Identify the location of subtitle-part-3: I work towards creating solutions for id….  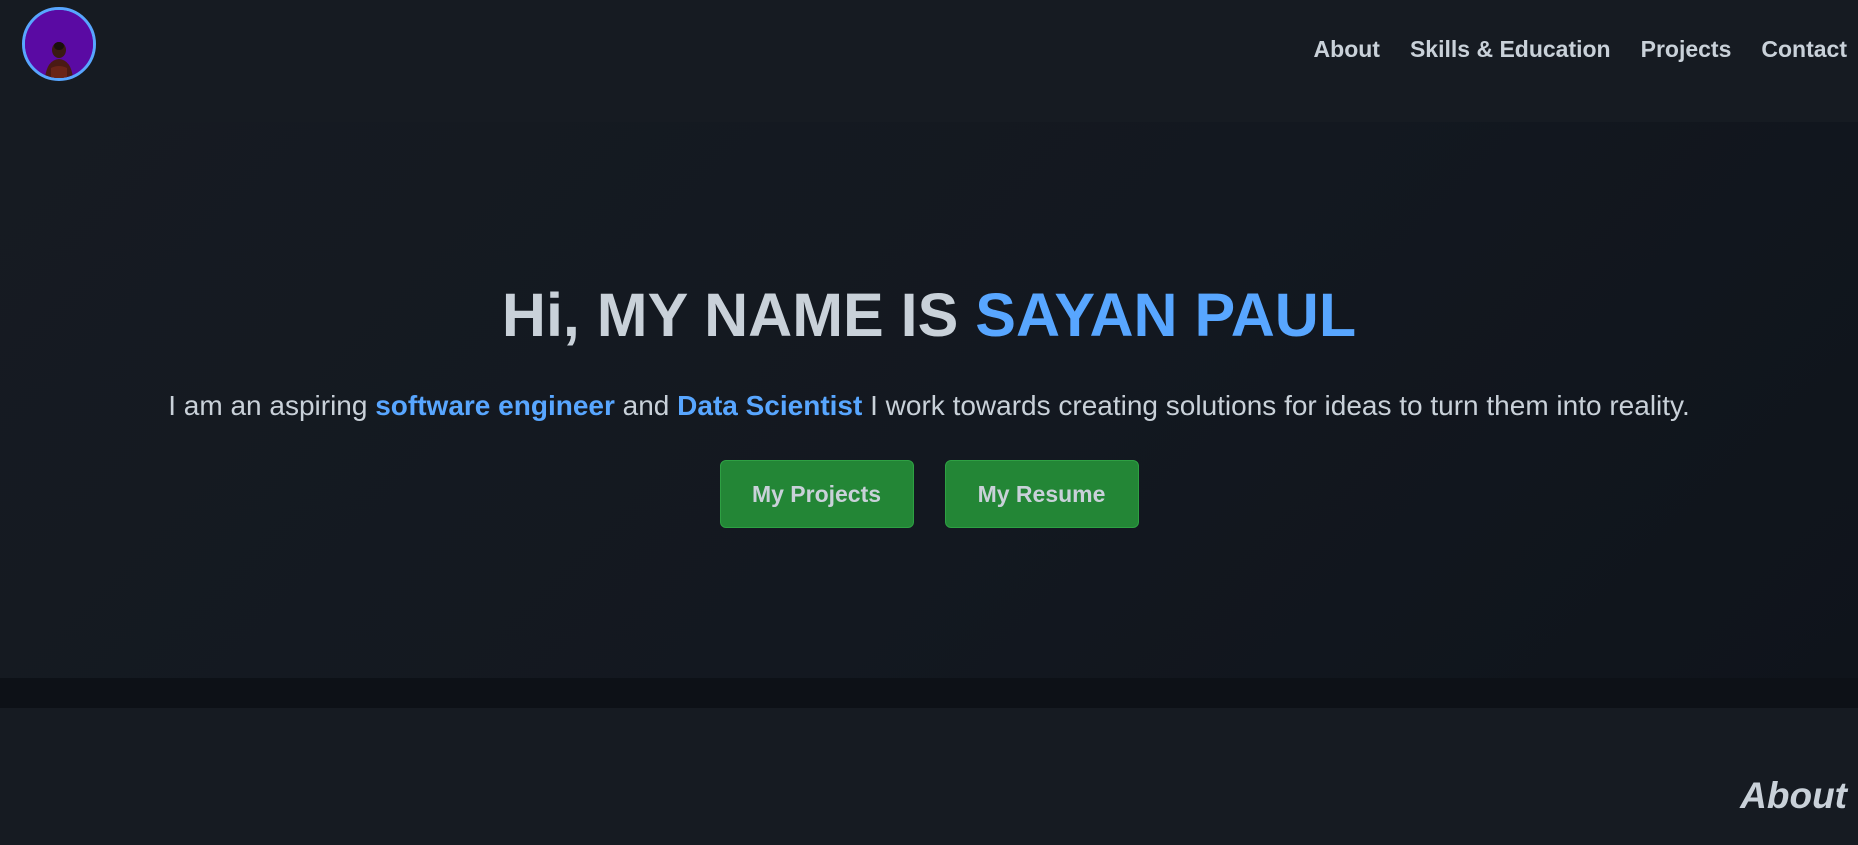
(1276, 405).